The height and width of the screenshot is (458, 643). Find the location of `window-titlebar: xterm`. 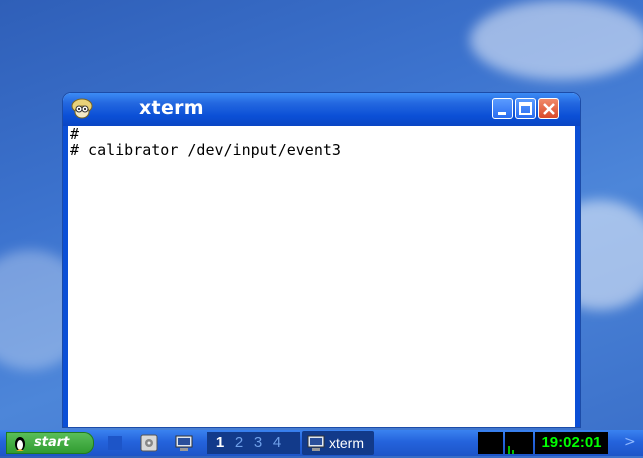

window-titlebar: xterm is located at coordinates (321, 109).